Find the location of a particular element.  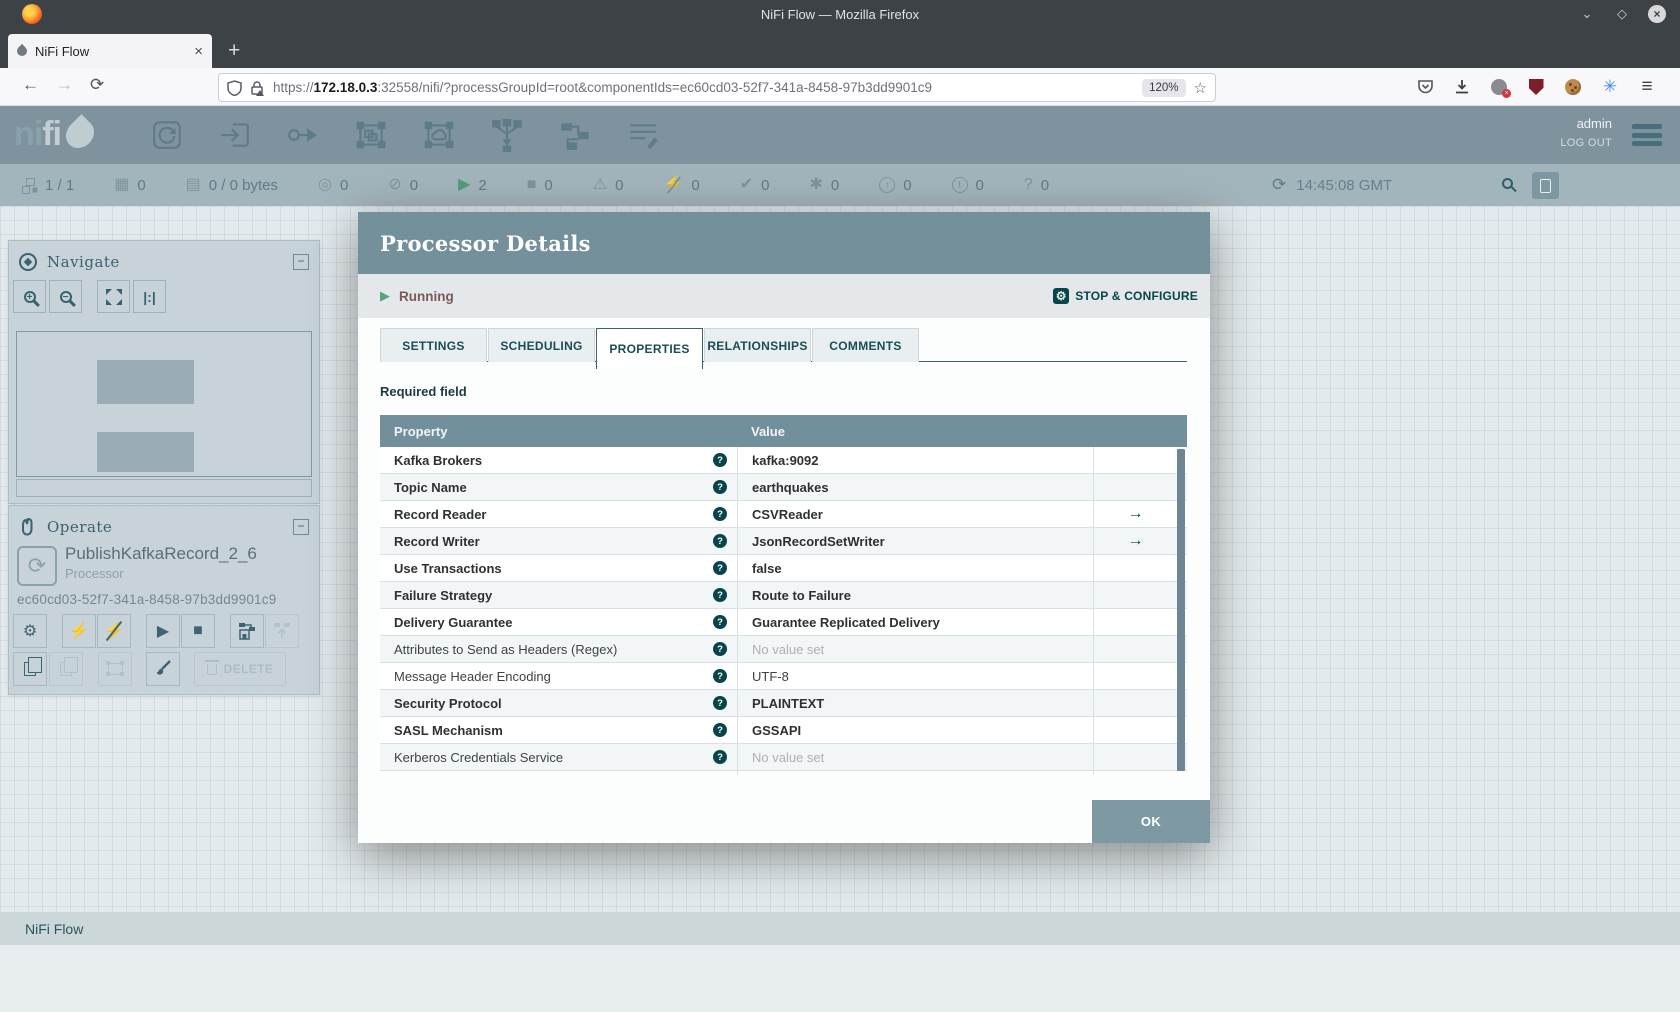

forward-button: → is located at coordinates (64, 85).